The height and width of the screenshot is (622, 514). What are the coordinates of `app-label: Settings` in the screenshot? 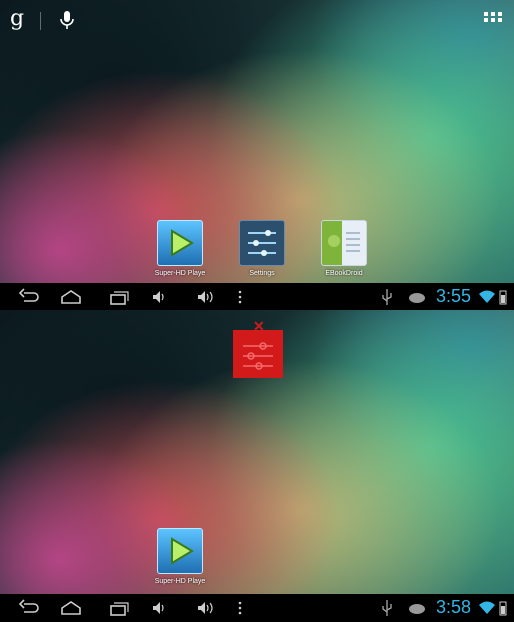 It's located at (262, 273).